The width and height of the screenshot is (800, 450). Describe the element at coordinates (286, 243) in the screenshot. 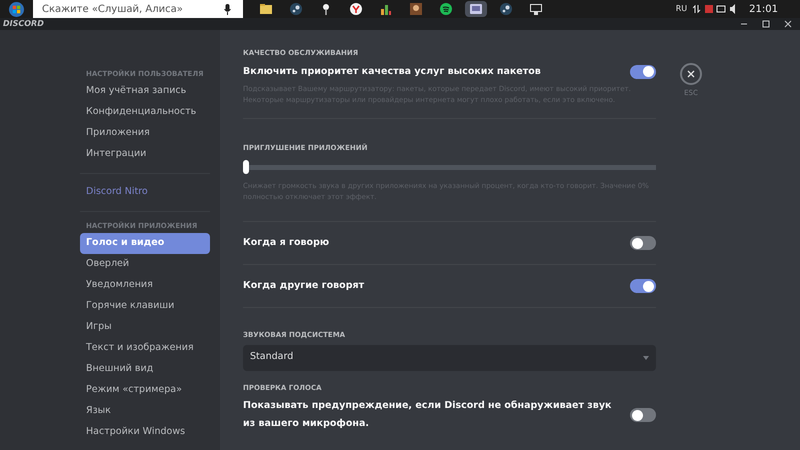

I see `setting-label: Когда я говорю` at that location.